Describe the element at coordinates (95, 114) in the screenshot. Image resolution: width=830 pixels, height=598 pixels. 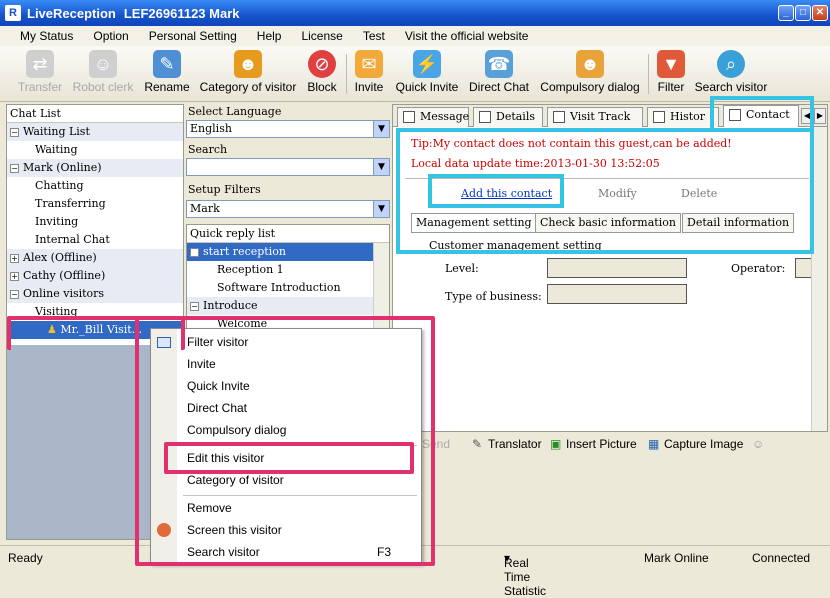
I see `chat-list-header: Chat List` at that location.